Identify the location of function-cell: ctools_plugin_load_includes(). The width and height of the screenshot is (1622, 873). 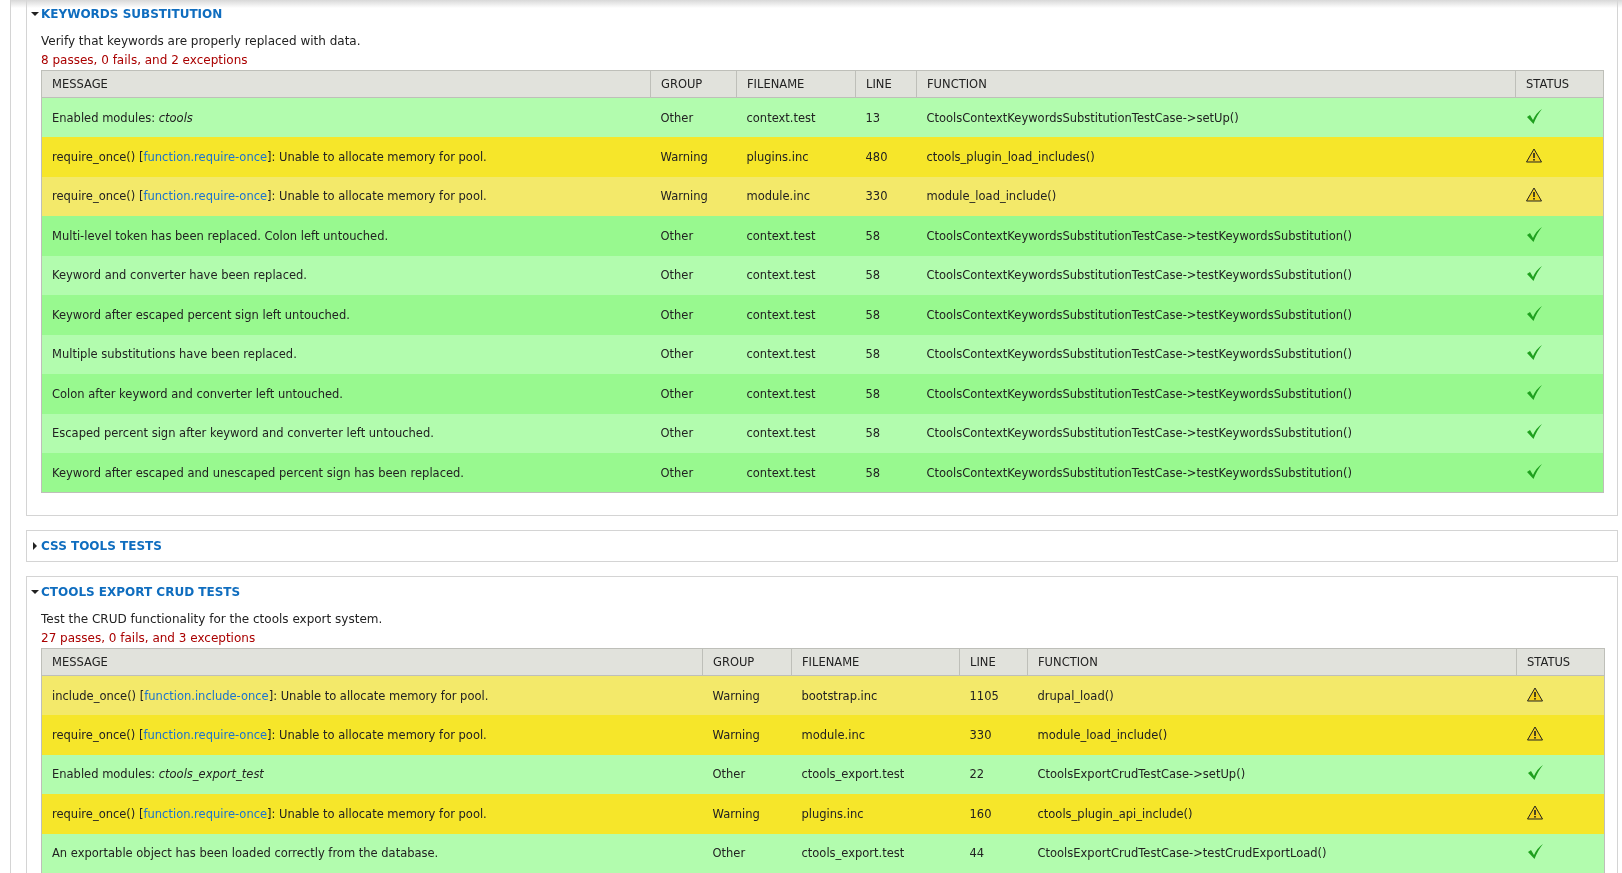
(1216, 157).